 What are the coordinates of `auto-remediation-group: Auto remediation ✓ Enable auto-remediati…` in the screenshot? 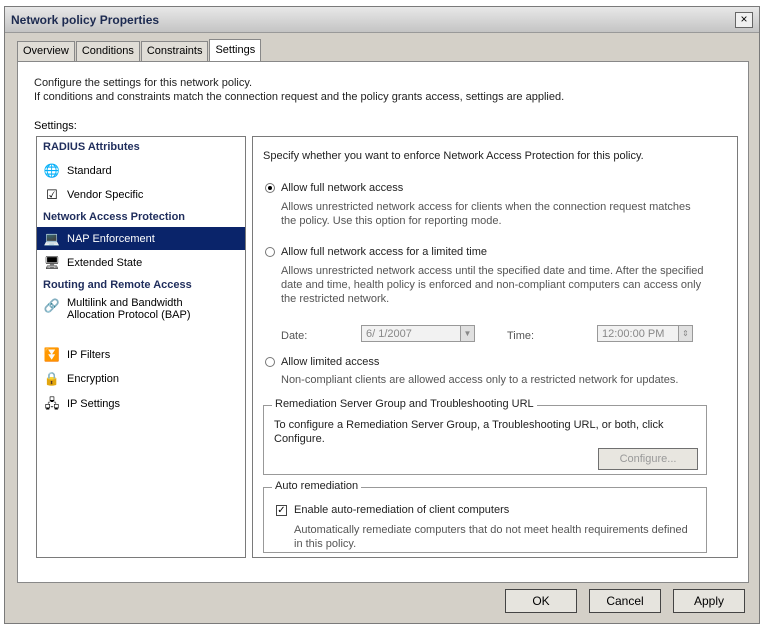 It's located at (485, 516).